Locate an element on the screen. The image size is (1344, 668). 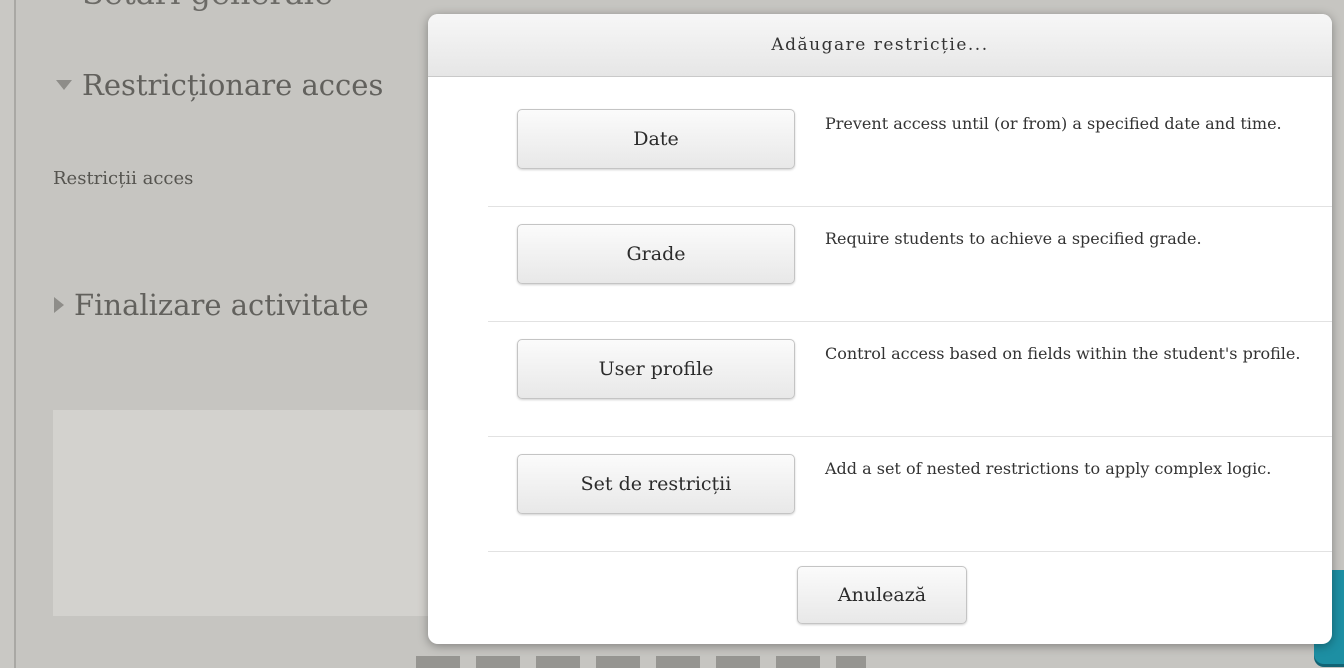
footer-cut-text is located at coordinates (641, 662).